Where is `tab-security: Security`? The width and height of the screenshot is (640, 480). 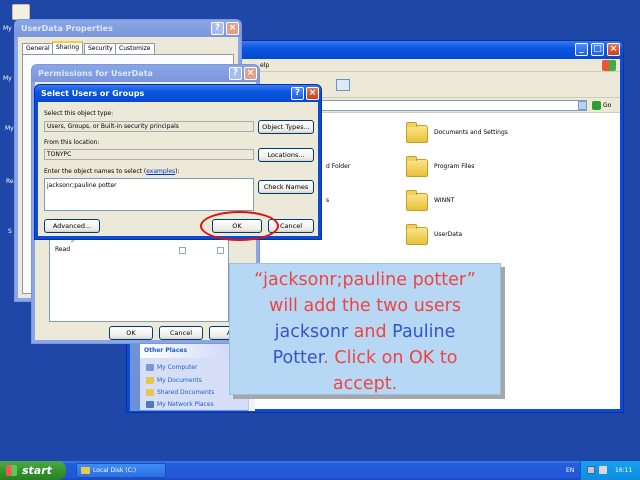
tab-security: Security is located at coordinates (100, 48).